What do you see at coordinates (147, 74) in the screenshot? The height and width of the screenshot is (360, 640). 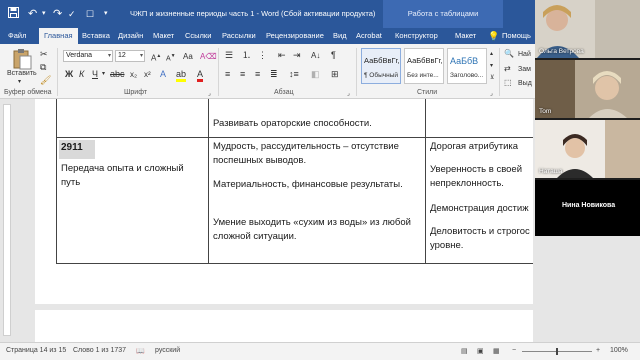 I see `superscript-icon: x²` at bounding box center [147, 74].